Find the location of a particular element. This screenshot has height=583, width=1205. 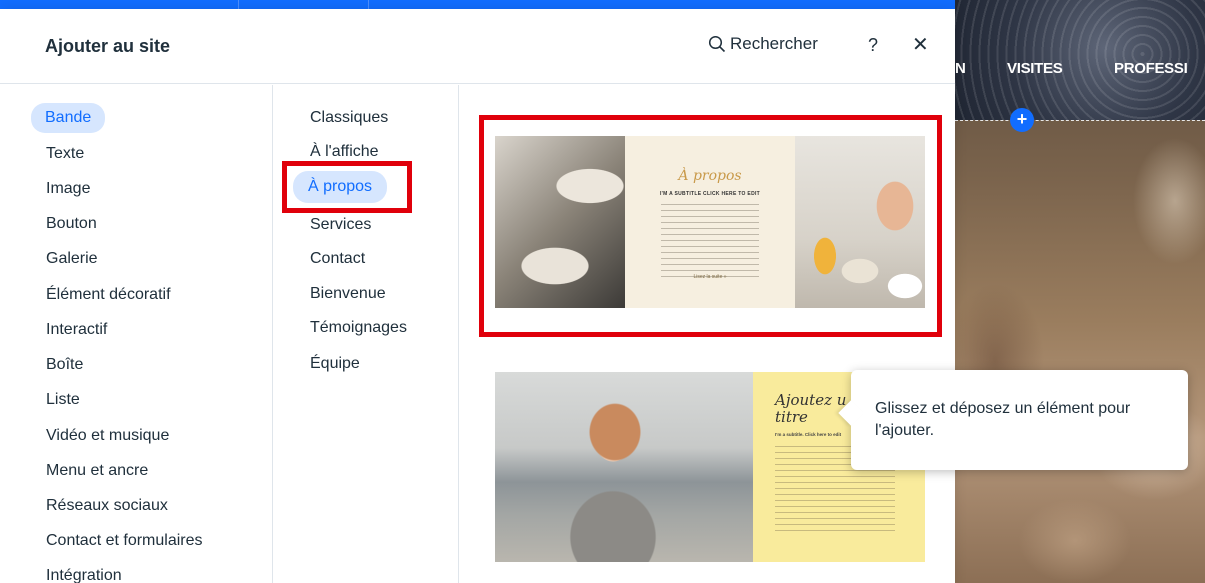

close-button: ✕ is located at coordinates (920, 45).